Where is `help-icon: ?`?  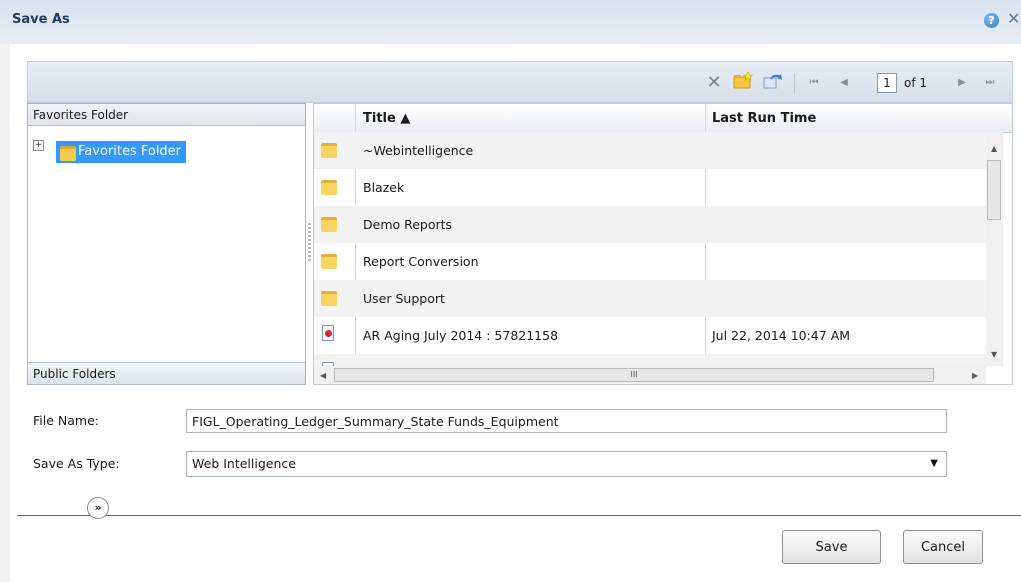 help-icon: ? is located at coordinates (991, 20).